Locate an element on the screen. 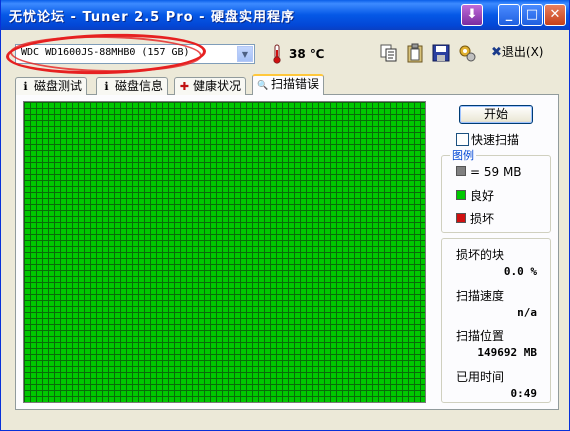  tab-label: 磁盘信息 is located at coordinates (139, 86).